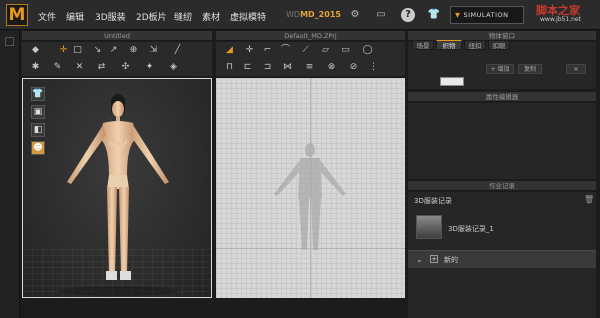 This screenshot has width=600, height=318. I want to click on segment-sew-icon: ⊐, so click(267, 67).